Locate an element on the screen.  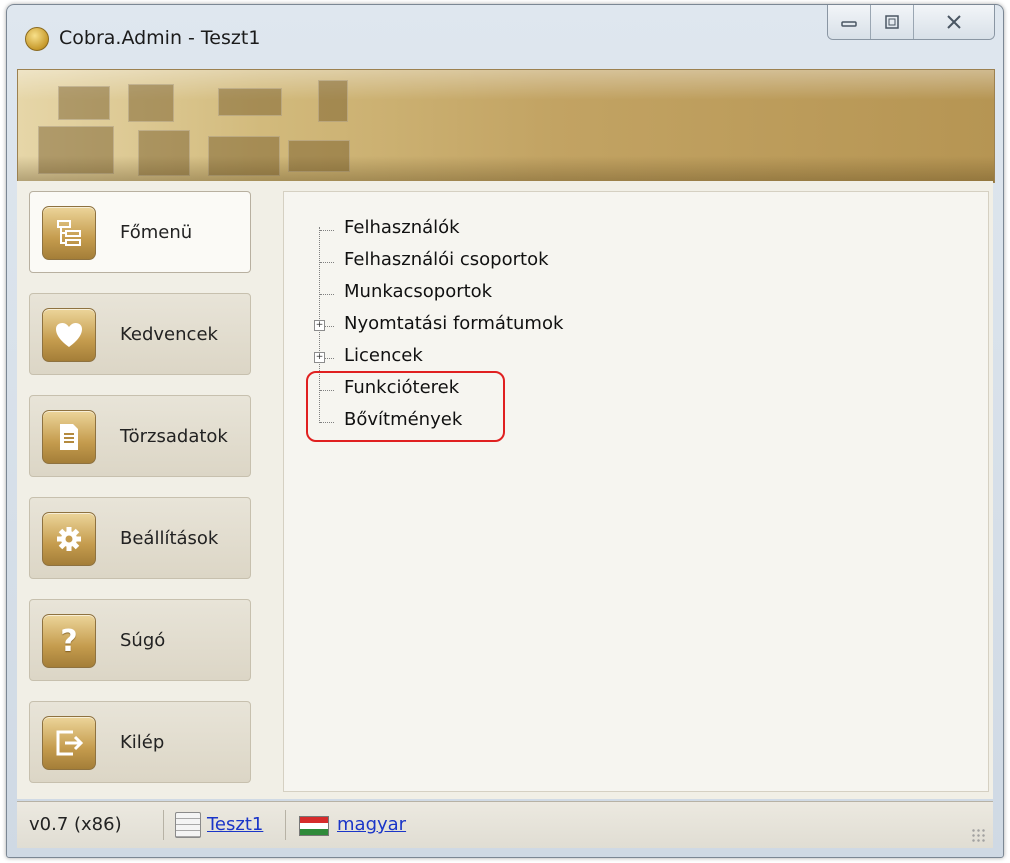
sidebar-item-beallitasok: Beállítások is located at coordinates (140, 538).